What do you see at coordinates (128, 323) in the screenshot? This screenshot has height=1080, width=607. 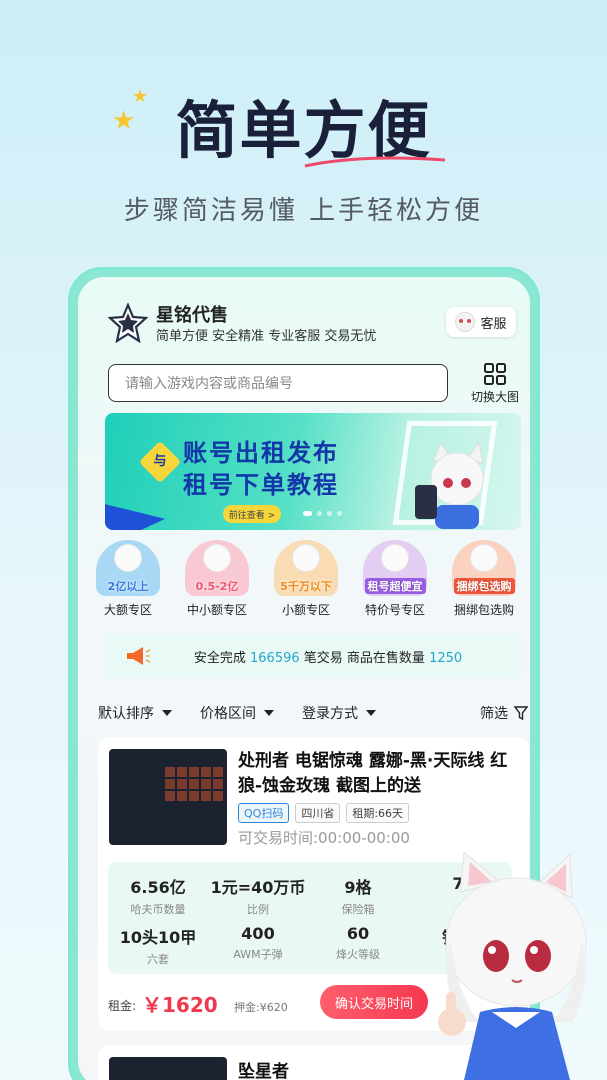 I see `app-logo-icon` at bounding box center [128, 323].